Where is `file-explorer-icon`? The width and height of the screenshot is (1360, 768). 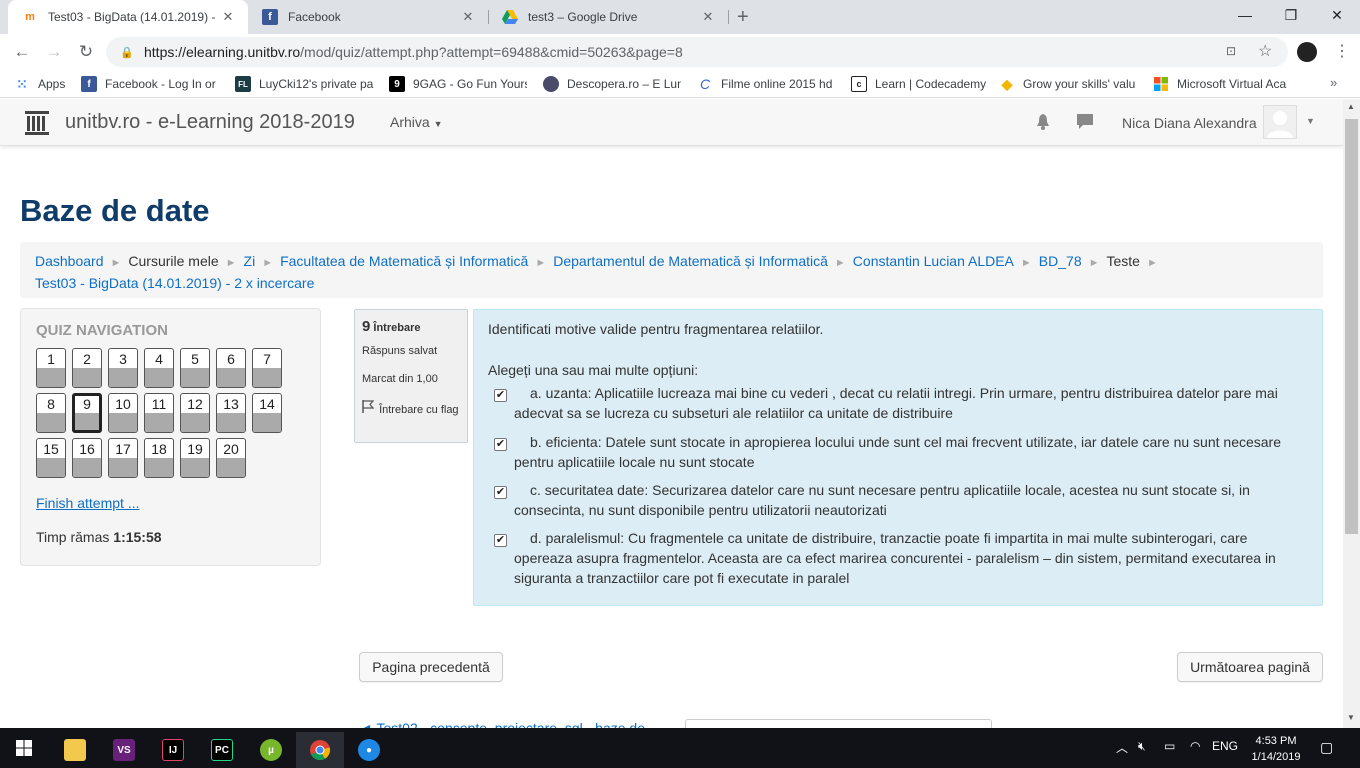 file-explorer-icon is located at coordinates (75, 750).